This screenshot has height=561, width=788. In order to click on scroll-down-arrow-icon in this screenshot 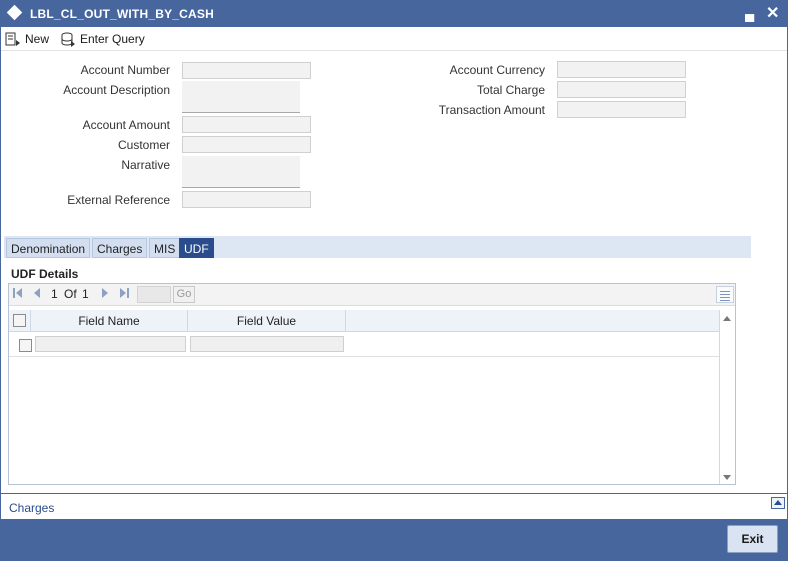, I will do `click(727, 477)`.